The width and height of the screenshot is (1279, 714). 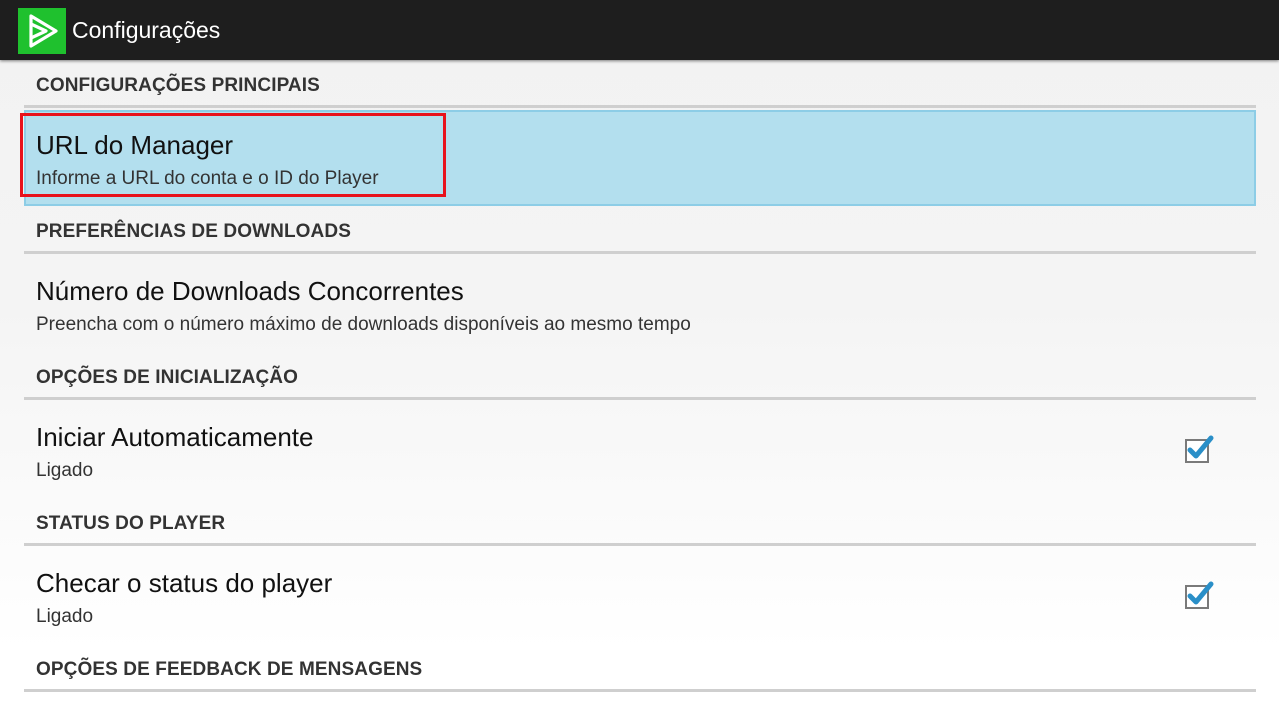 What do you see at coordinates (640, 231) in the screenshot?
I see `category-header-download-preferences: PREFERÊNCIAS DE DOWNLOADS` at bounding box center [640, 231].